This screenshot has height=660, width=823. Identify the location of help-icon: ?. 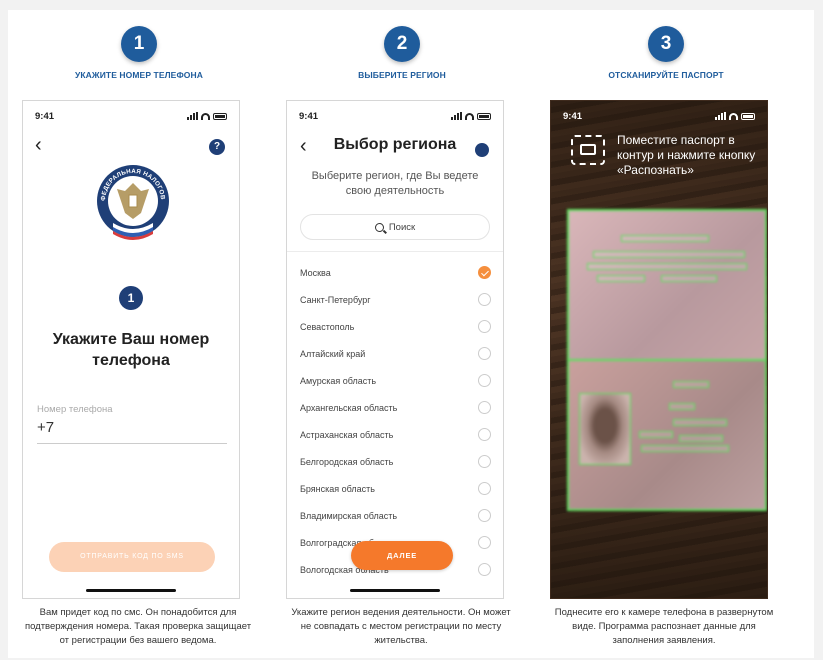
(217, 147).